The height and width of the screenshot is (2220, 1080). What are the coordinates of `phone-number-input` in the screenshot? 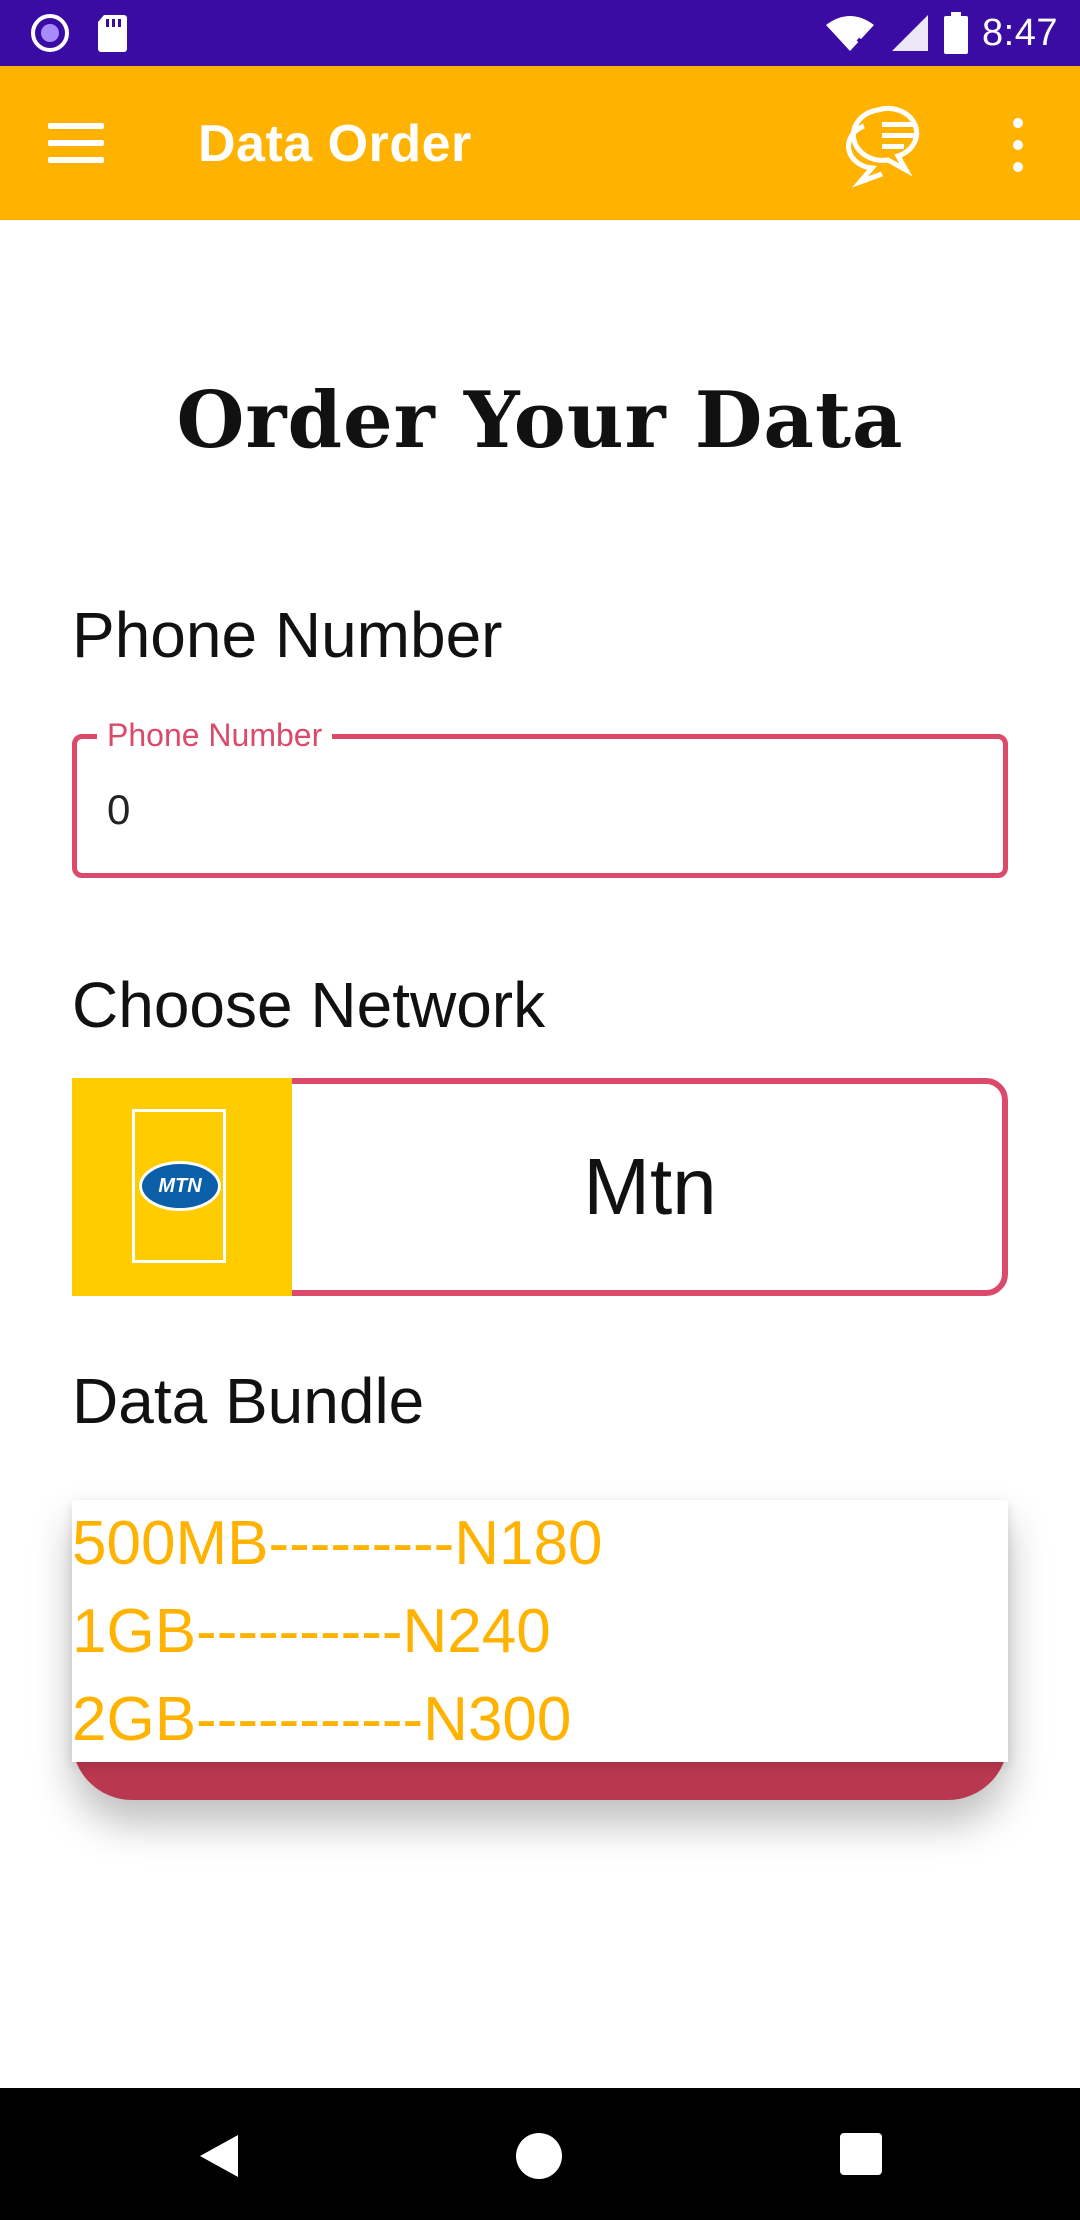 It's located at (537, 810).